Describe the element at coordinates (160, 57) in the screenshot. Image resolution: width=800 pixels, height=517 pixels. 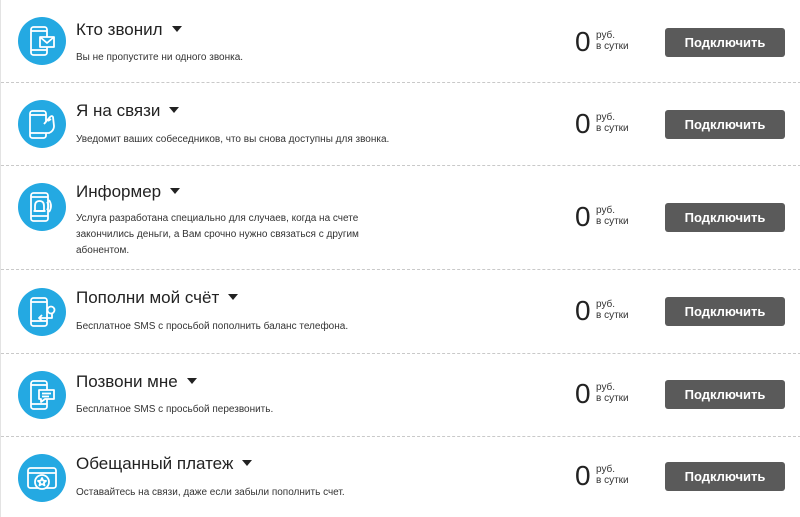
I see `service-description: Вы не пропустите ни одного звонка.` at that location.